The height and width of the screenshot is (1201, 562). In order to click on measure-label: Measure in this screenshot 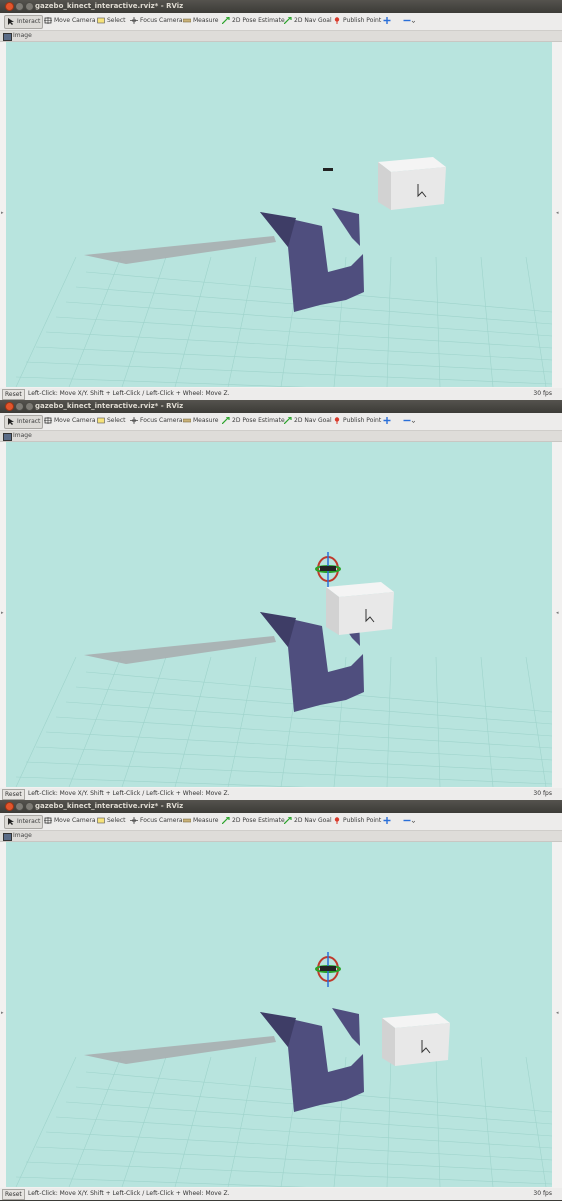, I will do `click(206, 420)`.